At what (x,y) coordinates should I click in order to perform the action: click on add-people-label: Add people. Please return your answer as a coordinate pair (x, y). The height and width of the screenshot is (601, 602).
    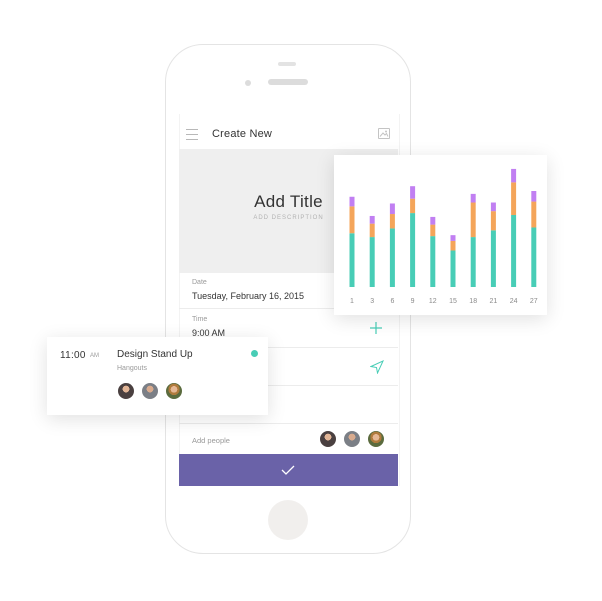
    Looking at the image, I should click on (211, 440).